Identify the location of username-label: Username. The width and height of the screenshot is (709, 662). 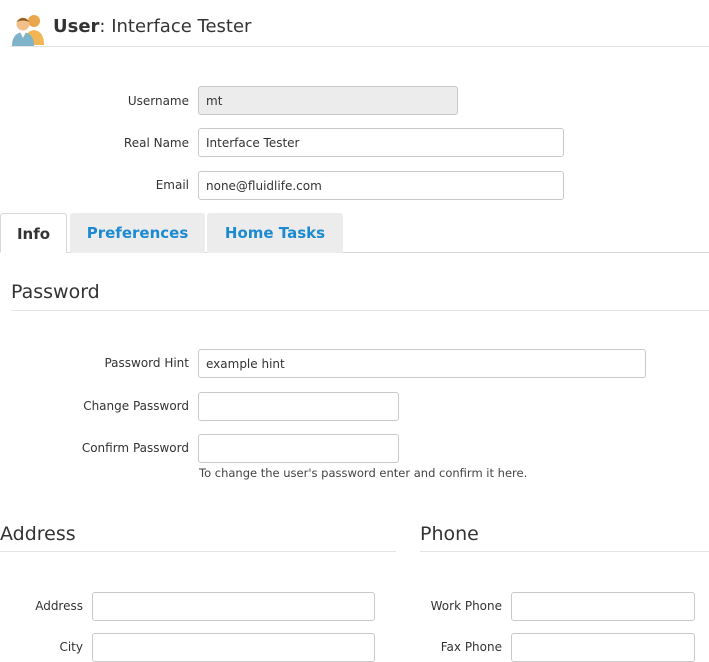
(158, 101).